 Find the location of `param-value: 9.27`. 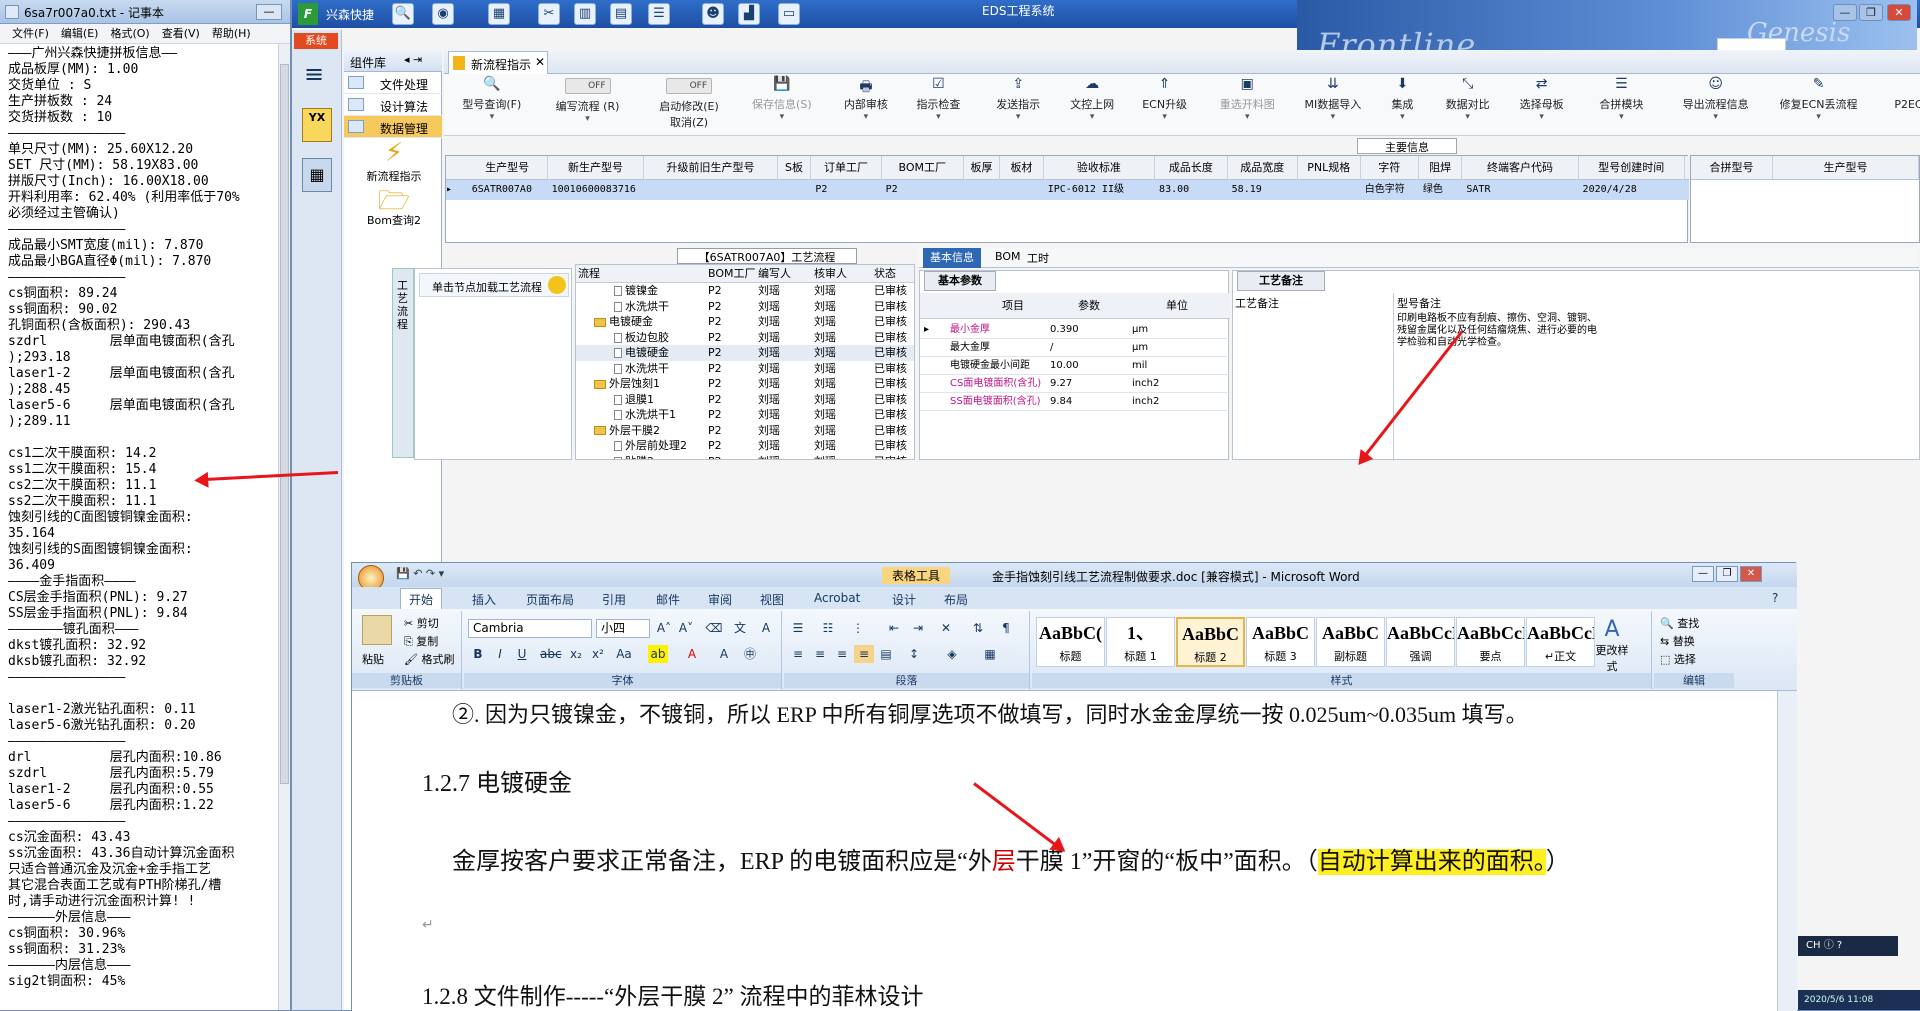

param-value: 9.27 is located at coordinates (1061, 384).